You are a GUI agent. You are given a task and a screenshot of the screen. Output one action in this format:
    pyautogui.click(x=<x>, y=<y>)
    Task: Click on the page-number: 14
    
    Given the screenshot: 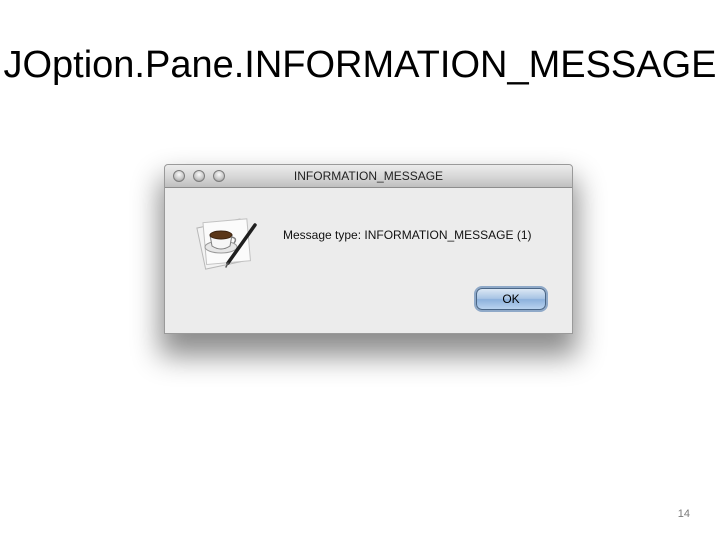 What is the action you would take?
    pyautogui.click(x=683, y=514)
    